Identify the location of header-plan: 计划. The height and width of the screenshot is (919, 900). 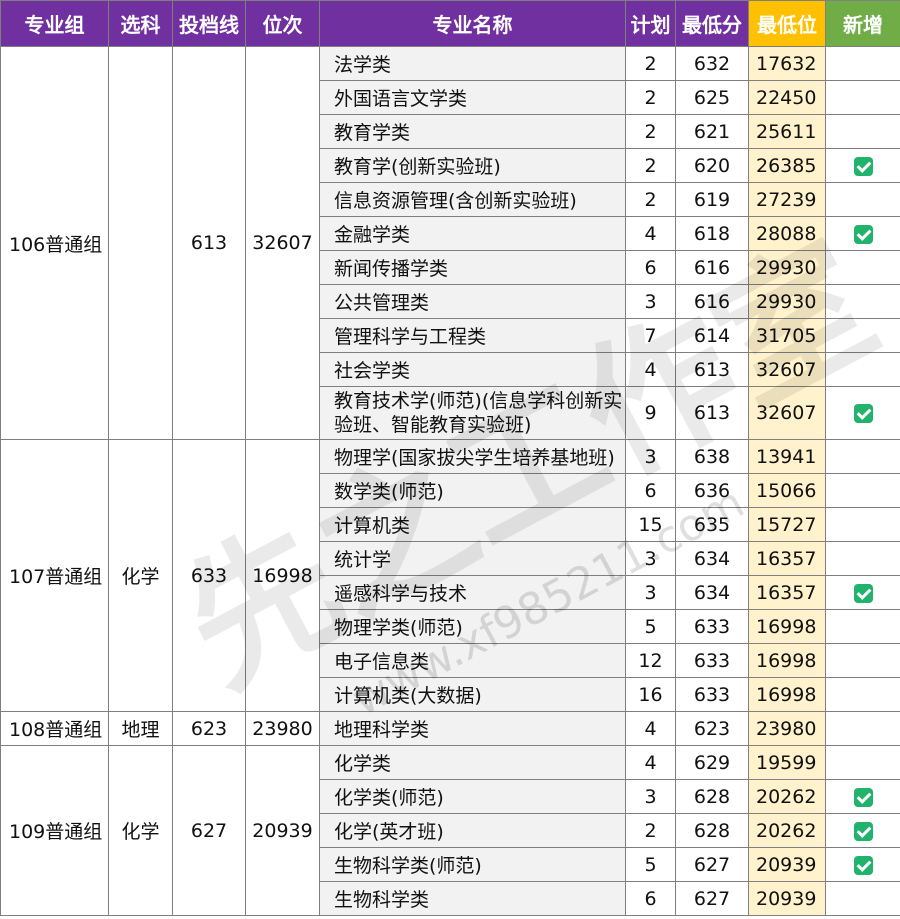
(650, 23).